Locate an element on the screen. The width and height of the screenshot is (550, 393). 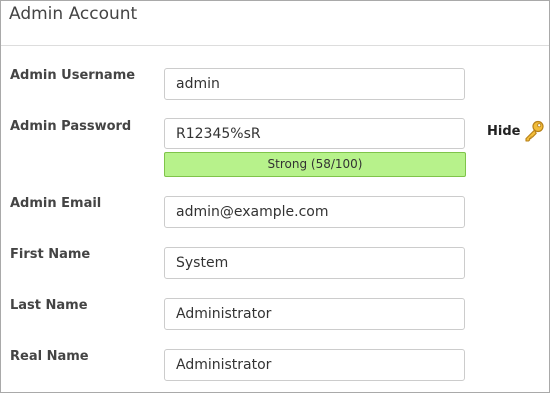
real-name-input is located at coordinates (314, 365).